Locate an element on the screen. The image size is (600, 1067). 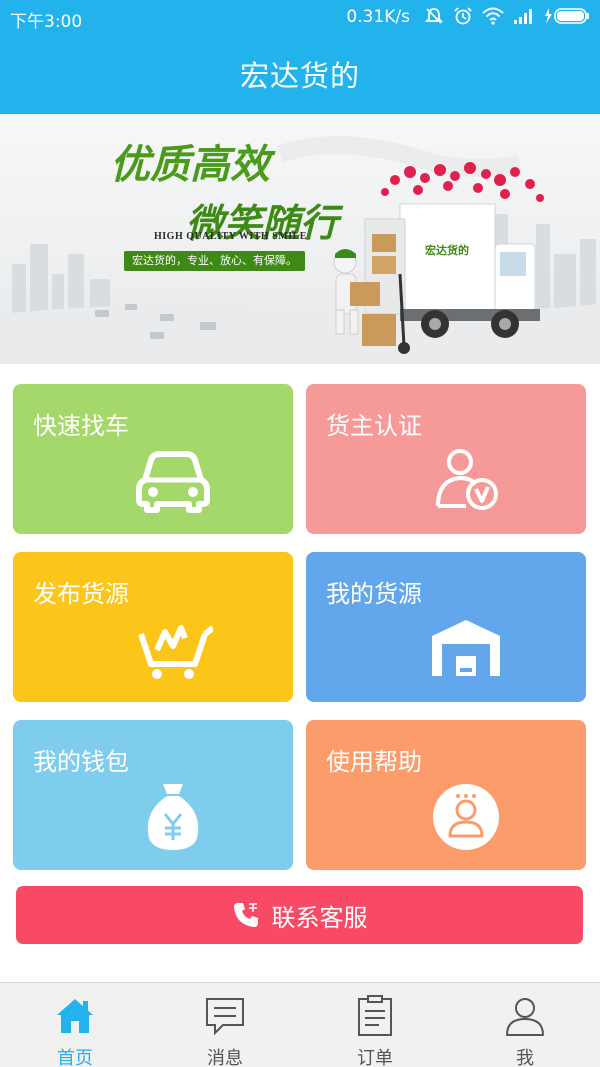
user-help-tile: 使用帮助 is located at coordinates (446, 795).